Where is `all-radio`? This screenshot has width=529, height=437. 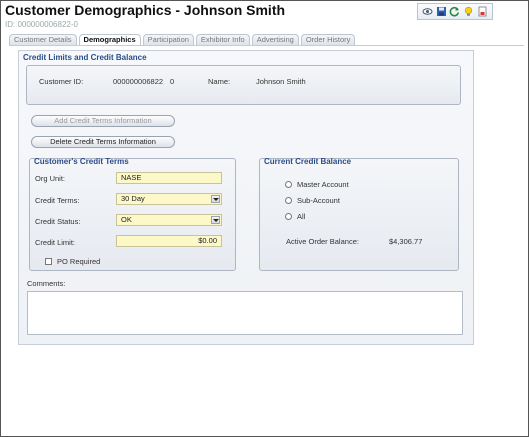 all-radio is located at coordinates (288, 216).